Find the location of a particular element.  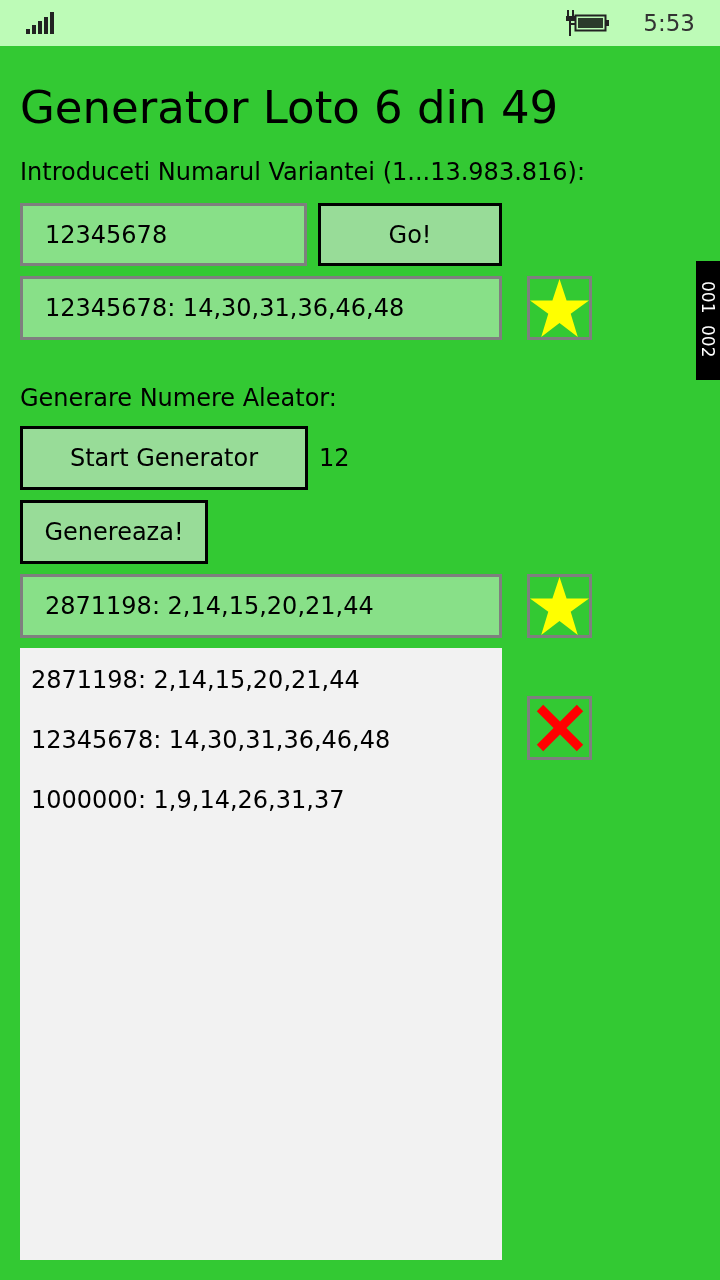

result-field: 2871198: 2,14,15,20,21,44 is located at coordinates (261, 606).